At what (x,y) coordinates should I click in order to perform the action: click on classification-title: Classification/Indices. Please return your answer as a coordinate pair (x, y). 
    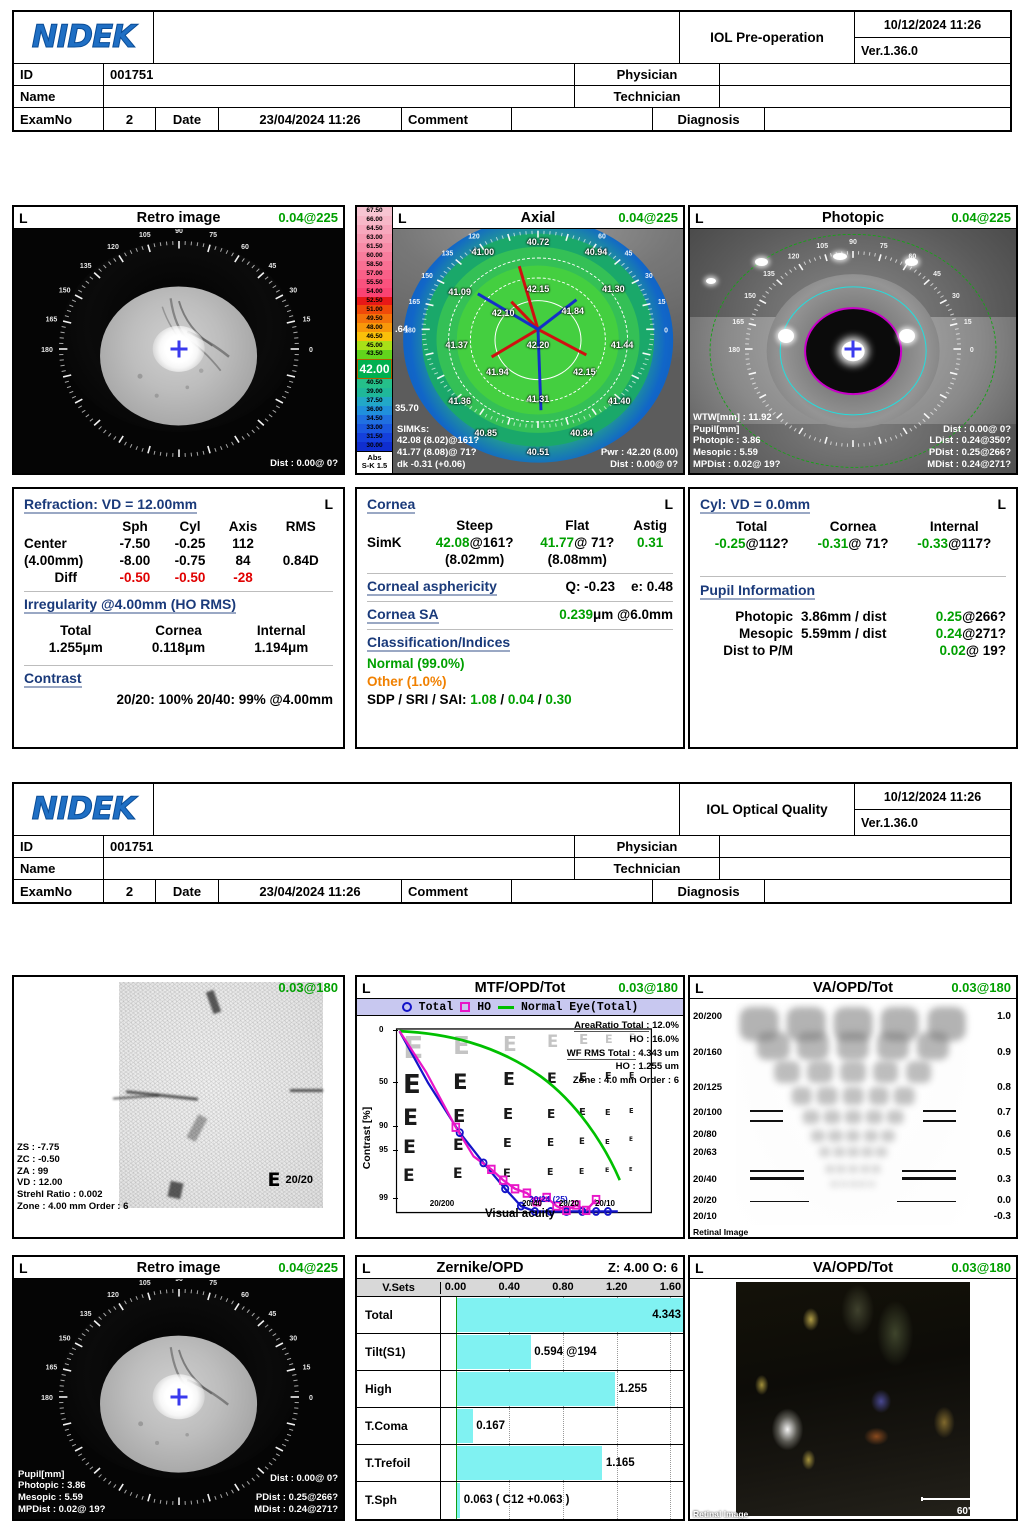
    Looking at the image, I should click on (439, 643).